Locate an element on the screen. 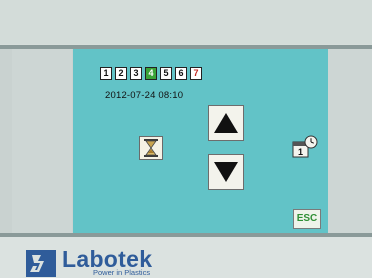 This screenshot has height=278, width=372. day-4: 4 is located at coordinates (151, 73).